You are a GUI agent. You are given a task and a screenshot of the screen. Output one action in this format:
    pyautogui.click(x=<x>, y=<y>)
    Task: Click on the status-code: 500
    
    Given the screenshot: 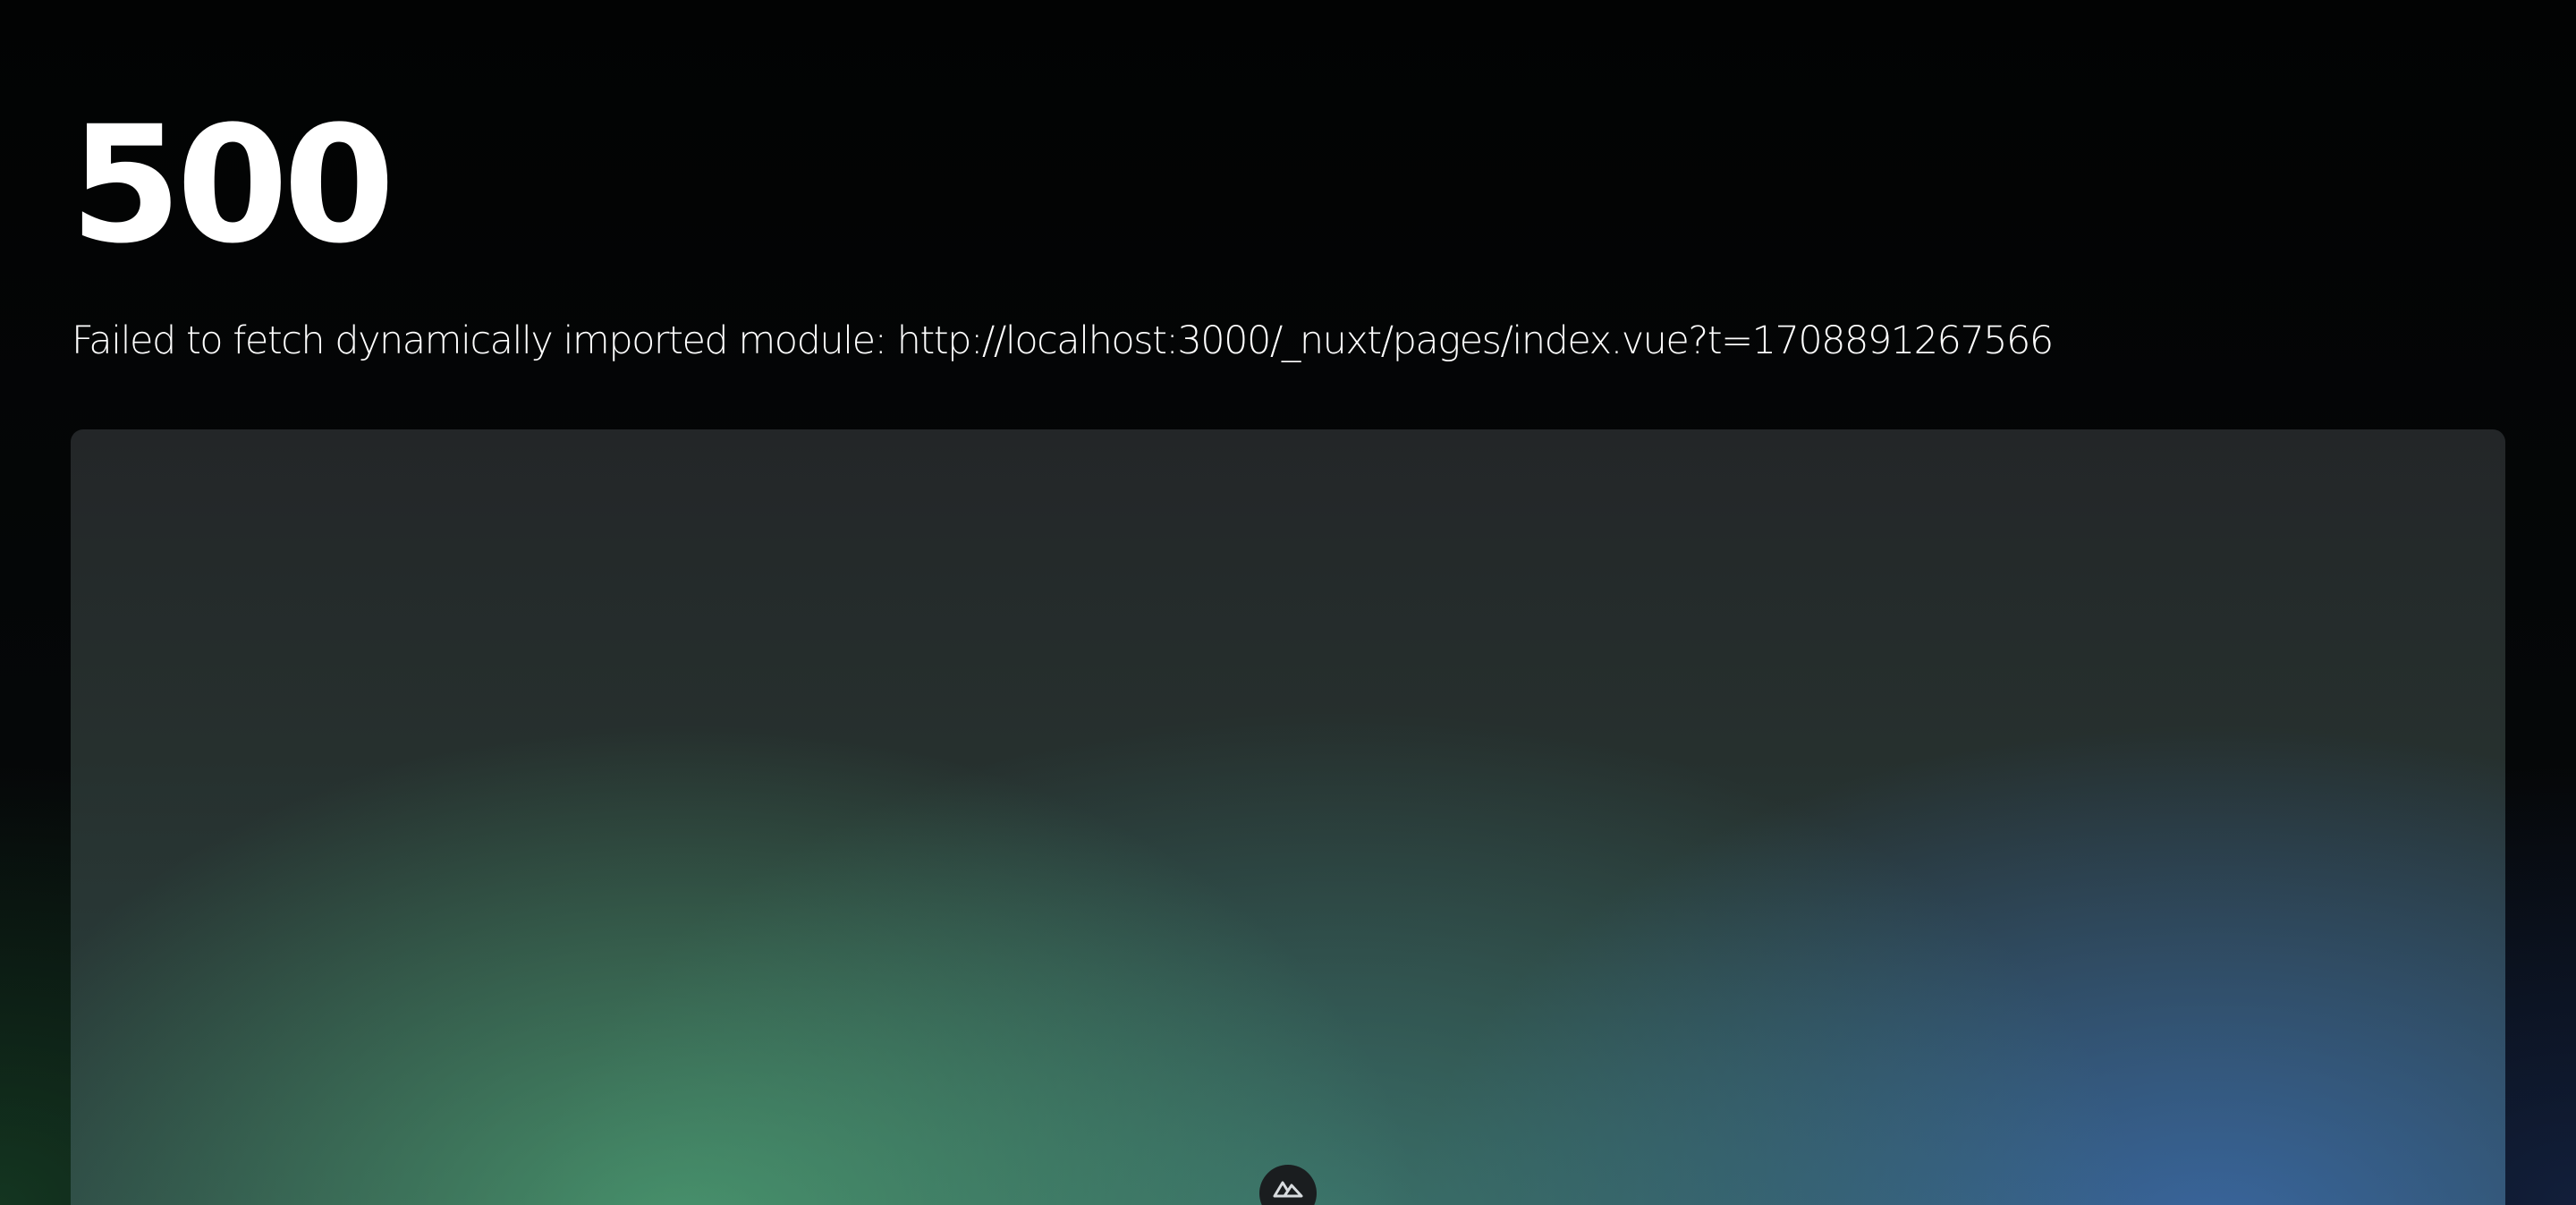 What is the action you would take?
    pyautogui.click(x=232, y=185)
    